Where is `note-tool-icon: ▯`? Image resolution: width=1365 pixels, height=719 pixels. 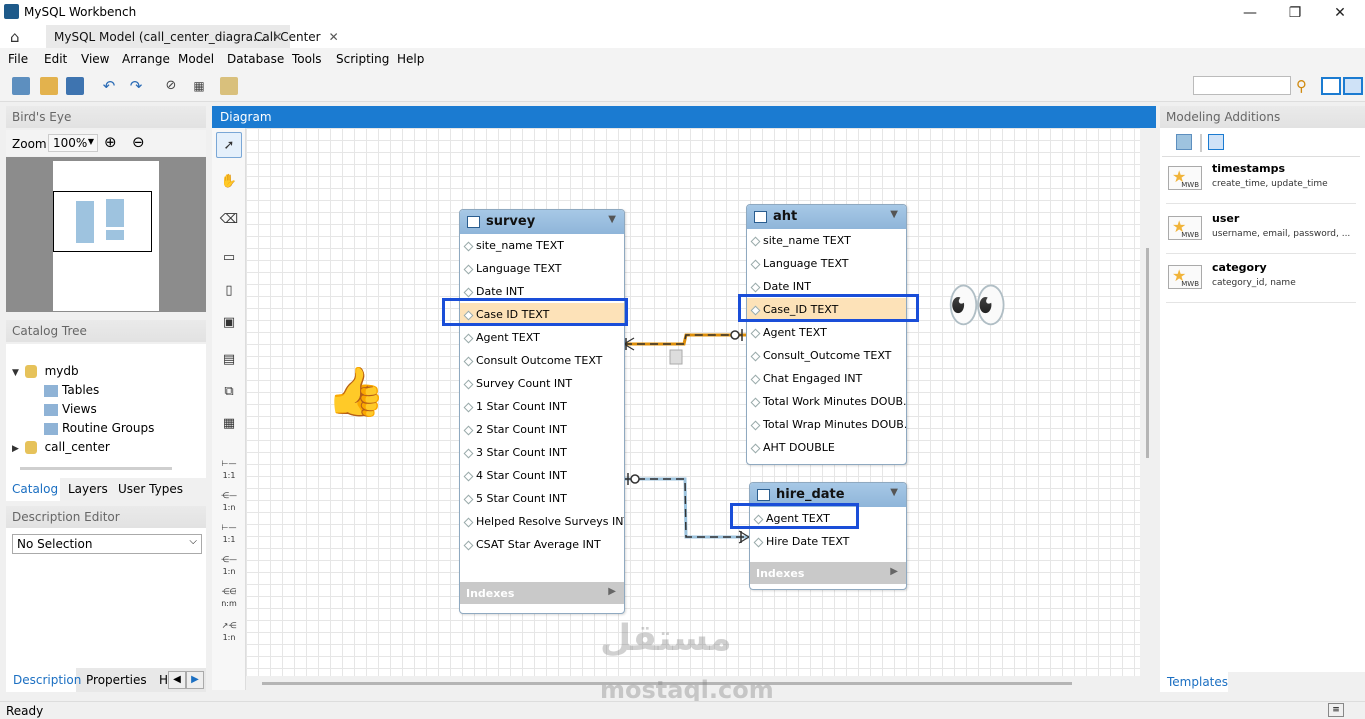 note-tool-icon: ▯ is located at coordinates (229, 291).